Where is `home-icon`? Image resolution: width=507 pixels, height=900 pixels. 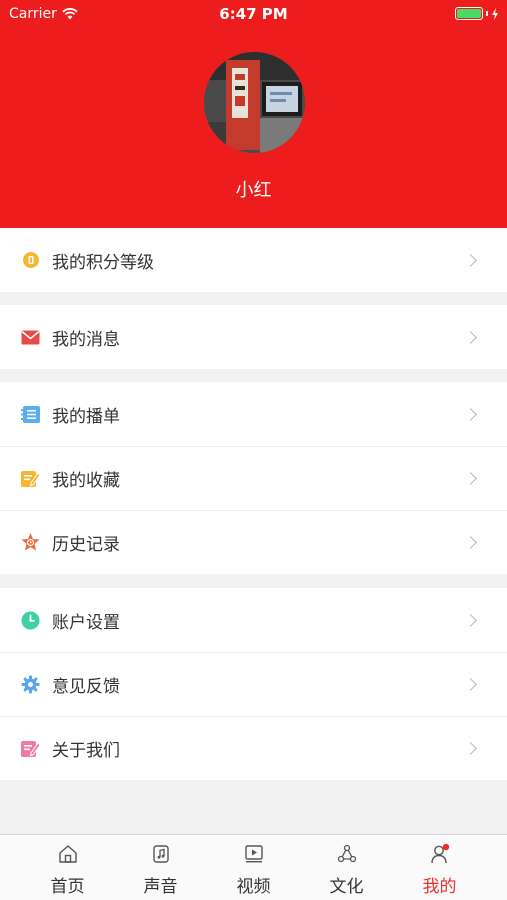
home-icon is located at coordinates (68, 854).